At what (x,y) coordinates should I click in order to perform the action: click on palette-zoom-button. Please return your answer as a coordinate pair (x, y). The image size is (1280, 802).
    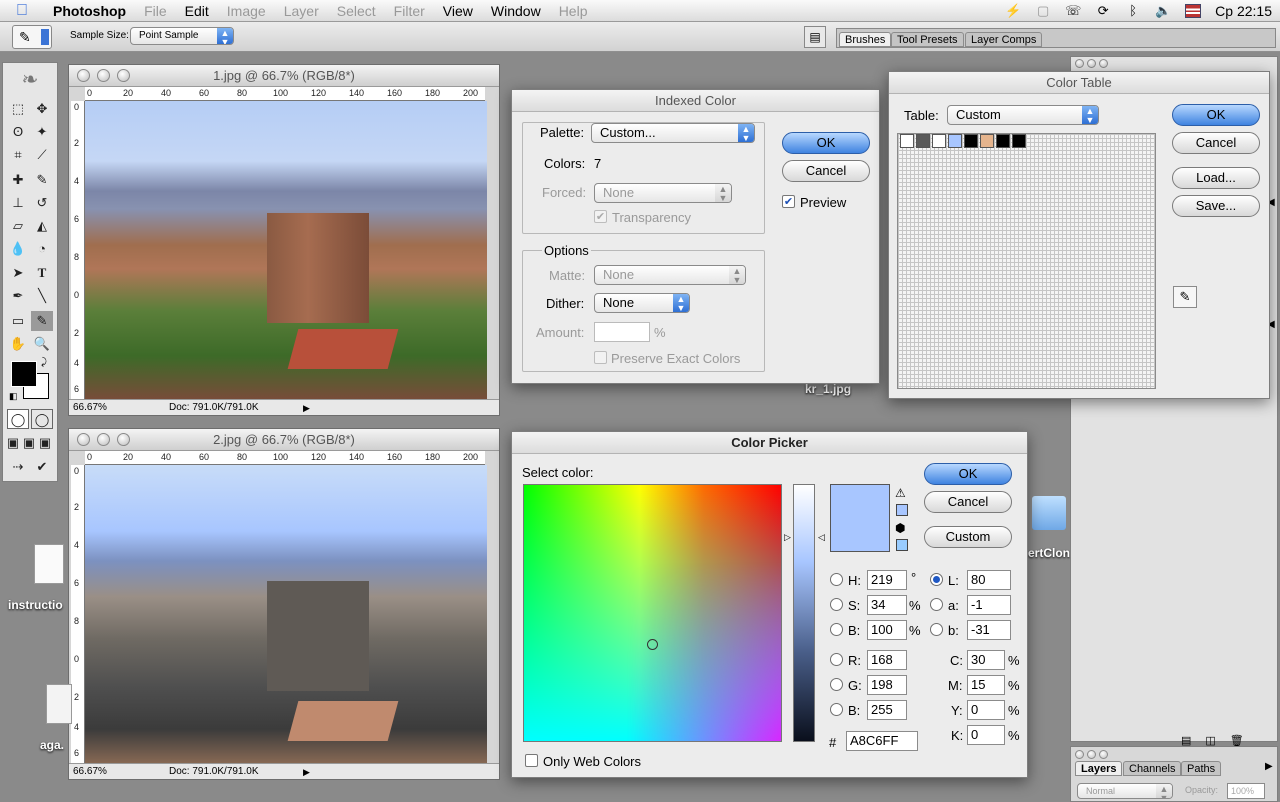
    Looking at the image, I should click on (1103, 754).